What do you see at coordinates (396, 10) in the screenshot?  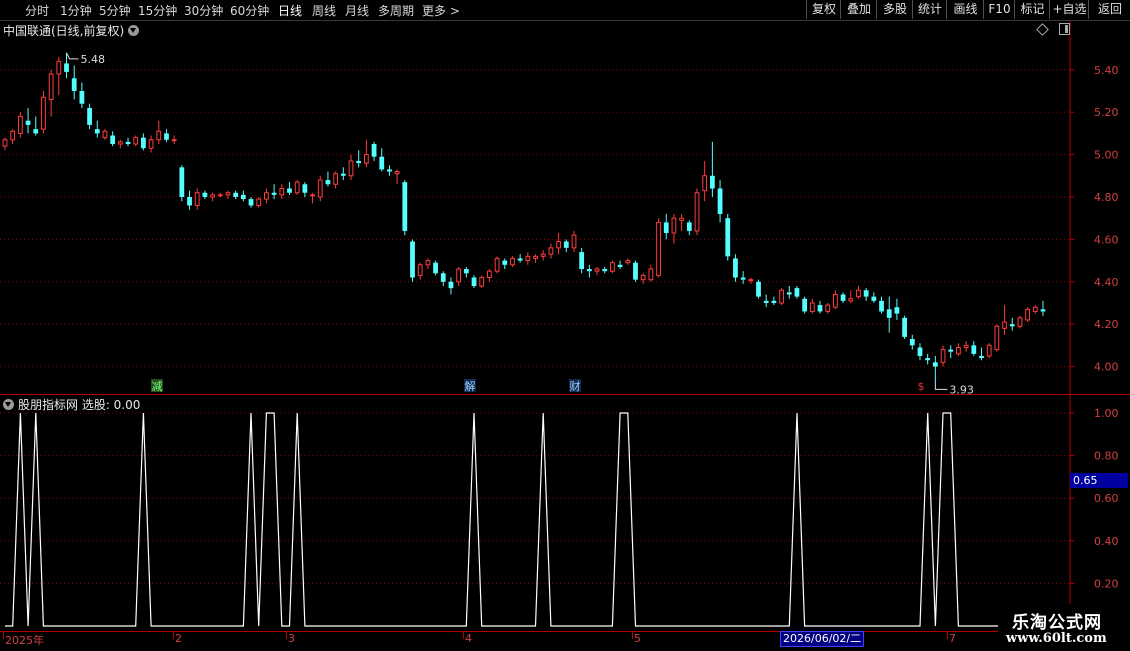 I see `period-tab: 多周期` at bounding box center [396, 10].